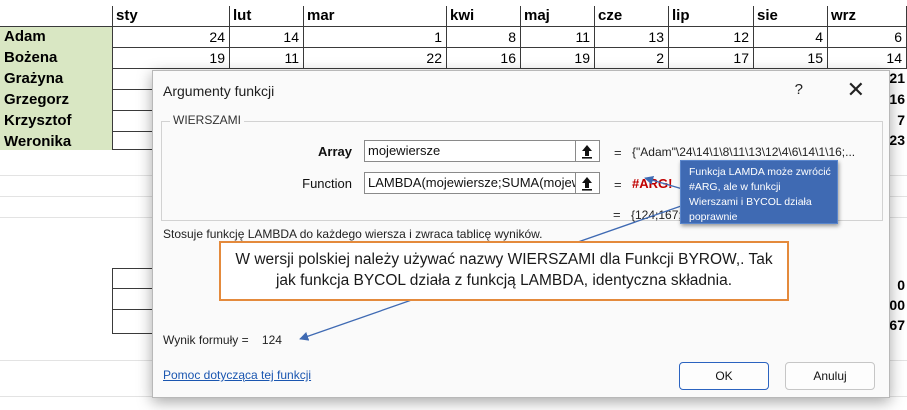 The height and width of the screenshot is (410, 907). Describe the element at coordinates (856, 90) in the screenshot. I see `close-icon: ✕` at that location.